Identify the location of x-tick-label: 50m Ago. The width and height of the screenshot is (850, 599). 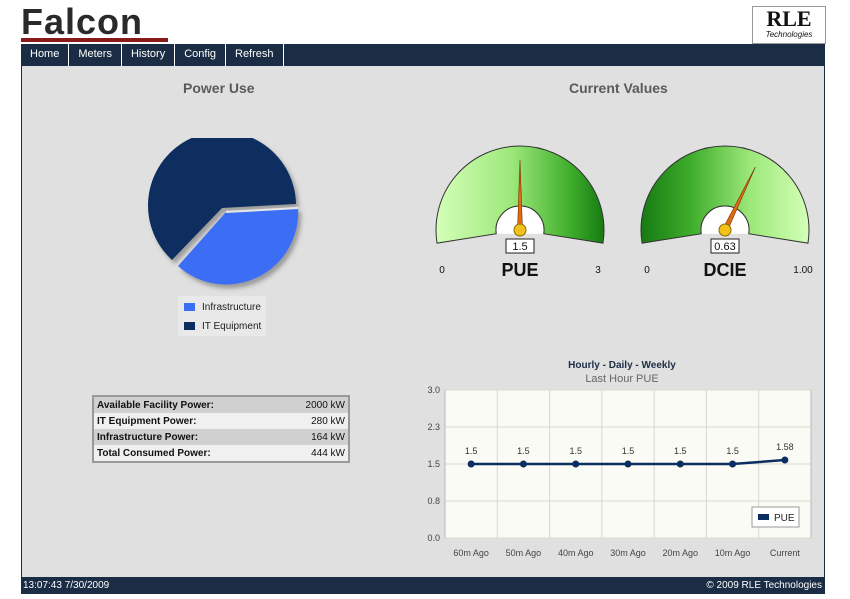
(524, 553).